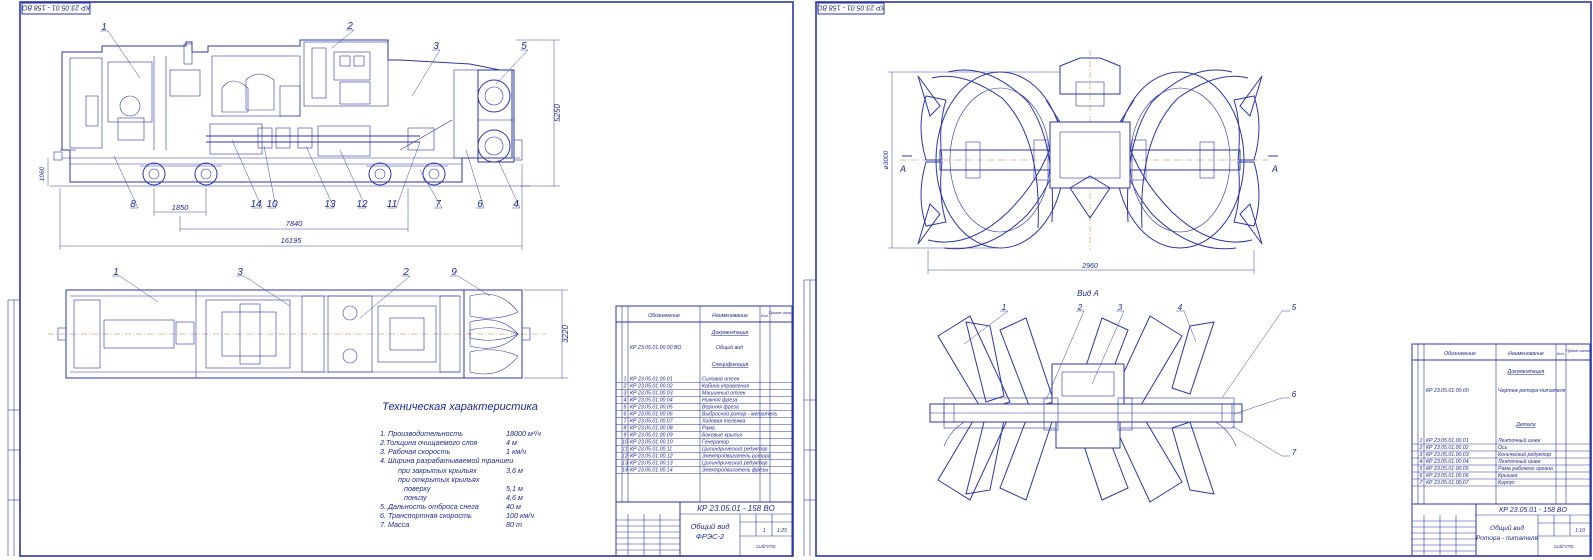  Describe the element at coordinates (439, 479) in the screenshot. I see `tech-label: при открытых крыльях` at that location.